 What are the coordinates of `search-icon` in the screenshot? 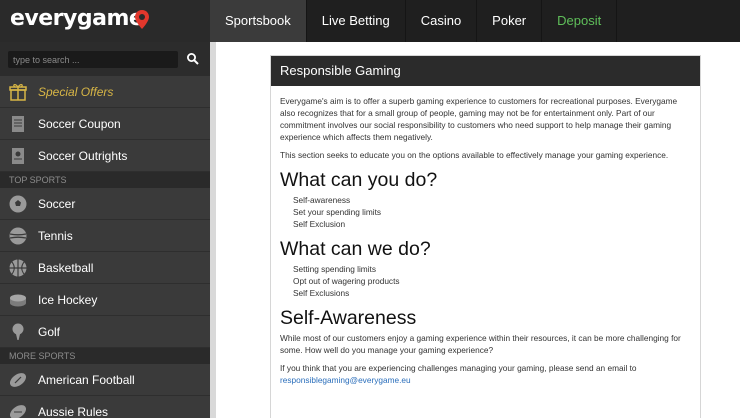 It's located at (193, 59).